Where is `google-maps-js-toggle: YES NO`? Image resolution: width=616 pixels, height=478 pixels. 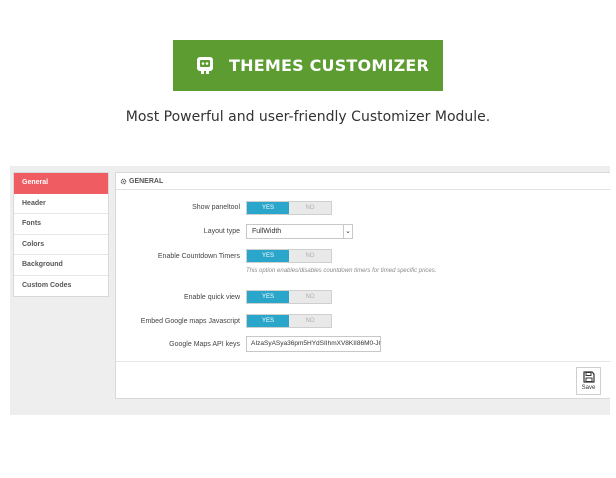 google-maps-js-toggle: YES NO is located at coordinates (289, 321).